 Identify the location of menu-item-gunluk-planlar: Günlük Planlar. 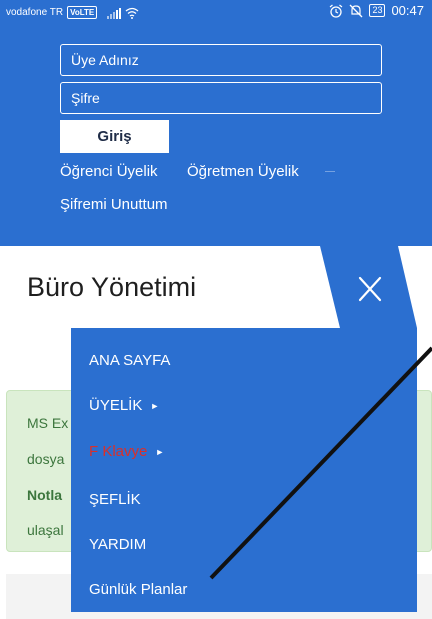
(138, 589).